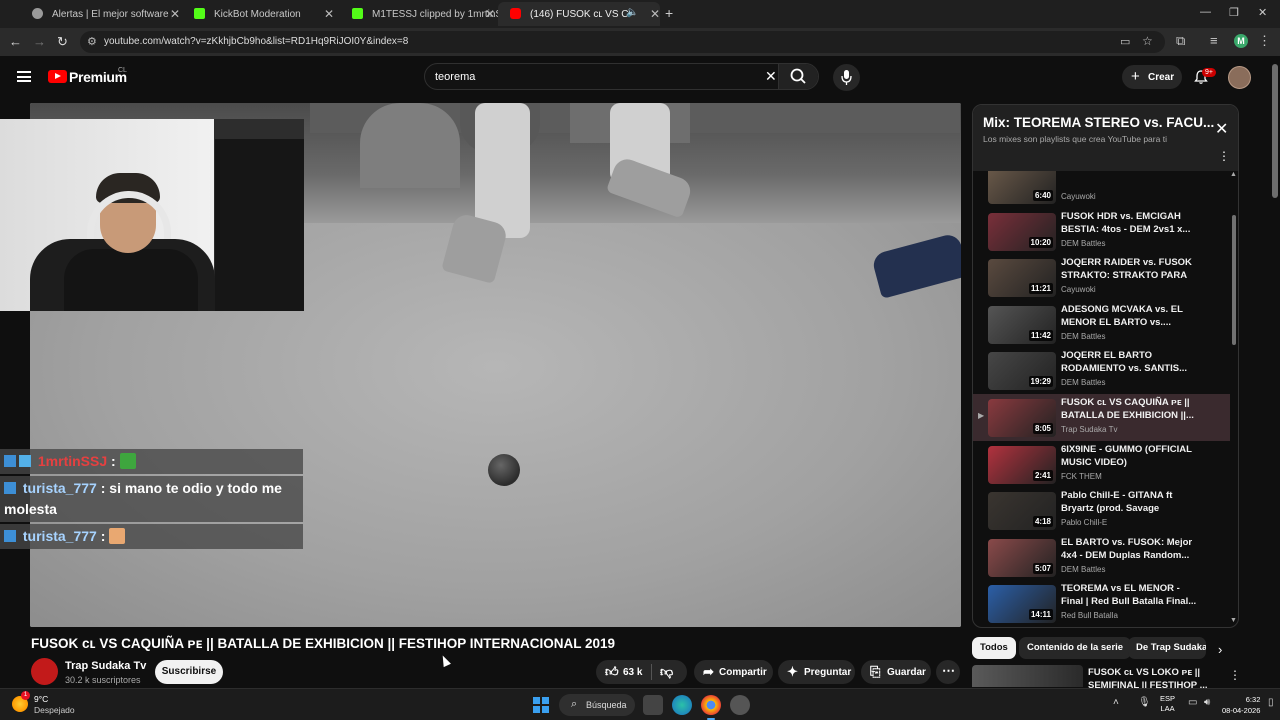 Image resolution: width=1280 pixels, height=720 pixels. I want to click on playlist-item-thumbnail: 2:41, so click(1022, 464).